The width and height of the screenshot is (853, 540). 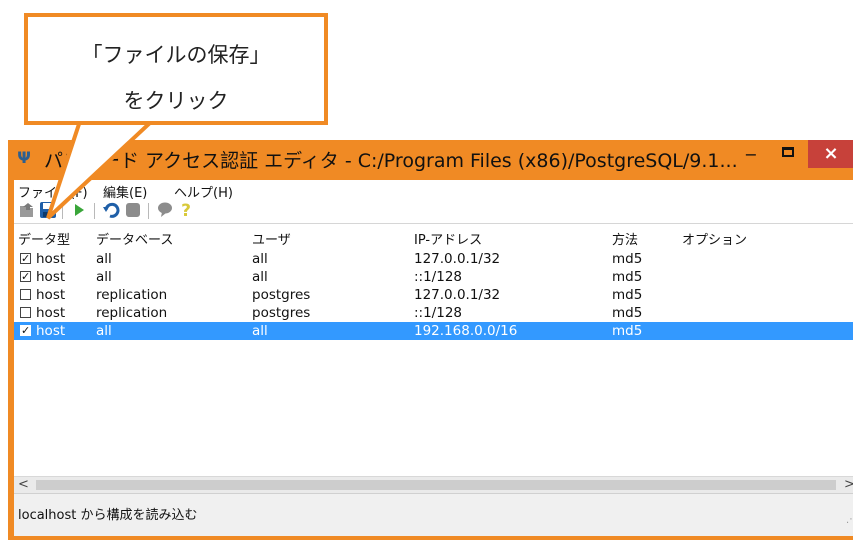 I want to click on comment-icon, so click(x=165, y=210).